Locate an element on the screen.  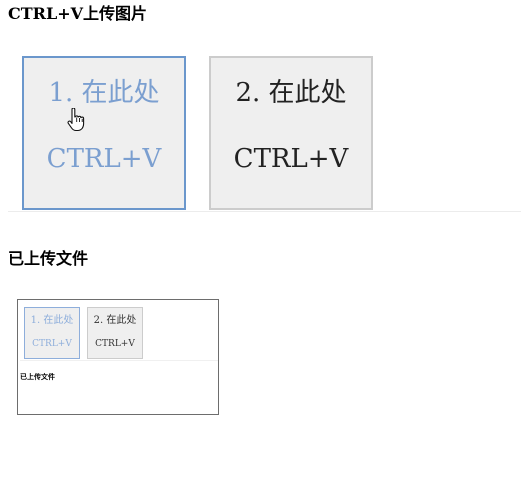
uploaded-image-thumbnail: 1. 在此处 CTRL+V 2. 在此处 CTRL+V 已上传文件 is located at coordinates (118, 357).